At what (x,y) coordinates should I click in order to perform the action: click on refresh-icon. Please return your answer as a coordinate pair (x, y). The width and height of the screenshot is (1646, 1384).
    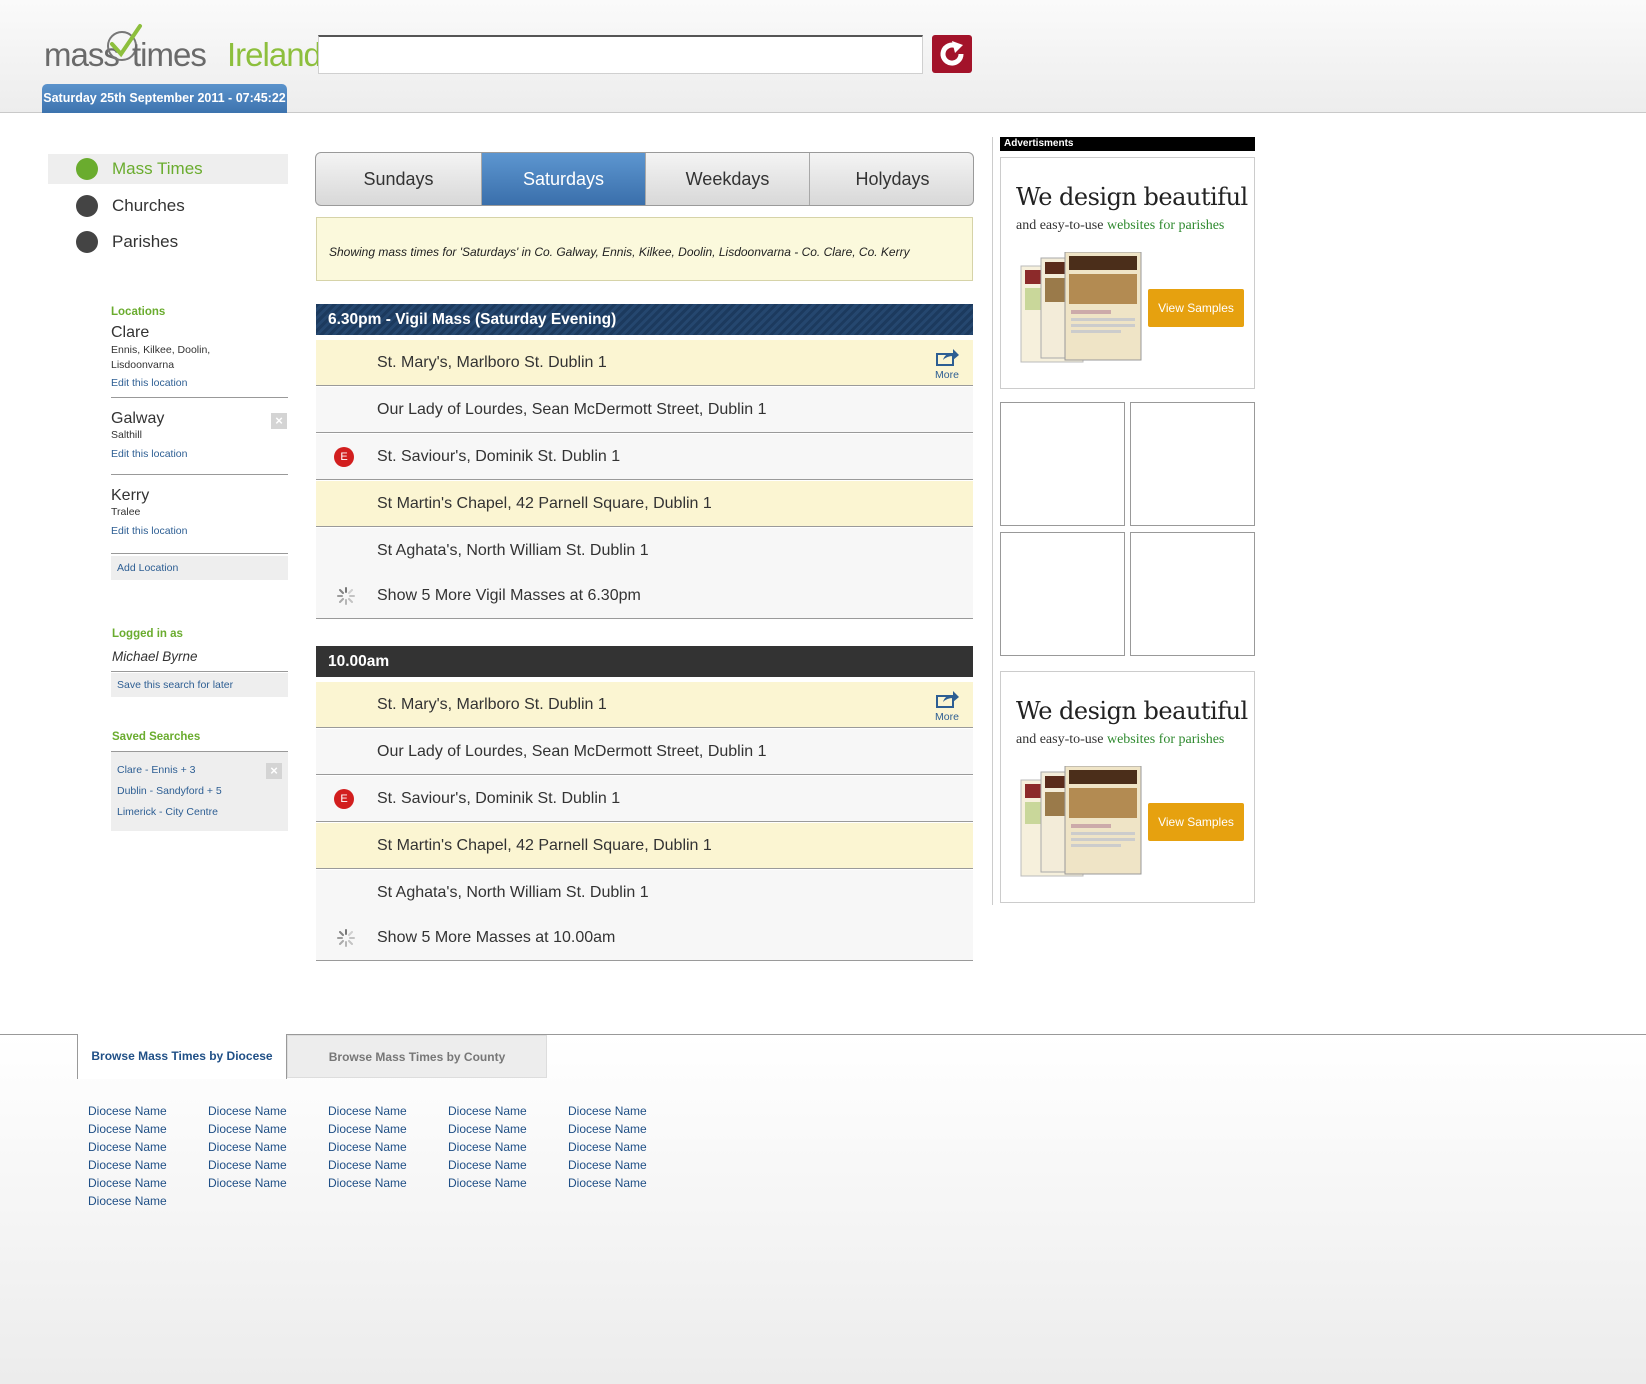
    Looking at the image, I should click on (952, 53).